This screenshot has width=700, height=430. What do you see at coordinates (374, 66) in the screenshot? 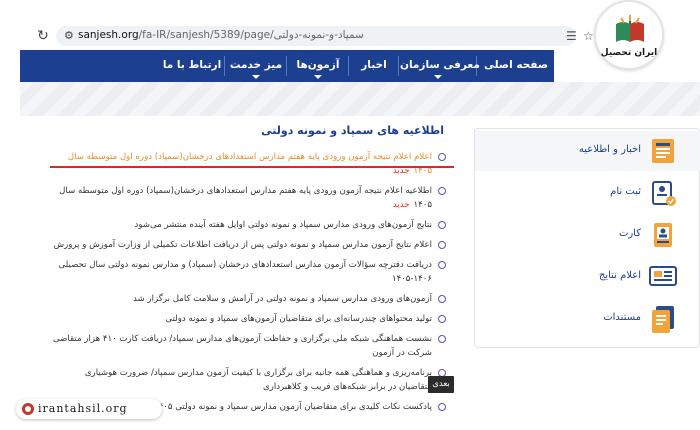
I see `nav-news: اخبار` at bounding box center [374, 66].